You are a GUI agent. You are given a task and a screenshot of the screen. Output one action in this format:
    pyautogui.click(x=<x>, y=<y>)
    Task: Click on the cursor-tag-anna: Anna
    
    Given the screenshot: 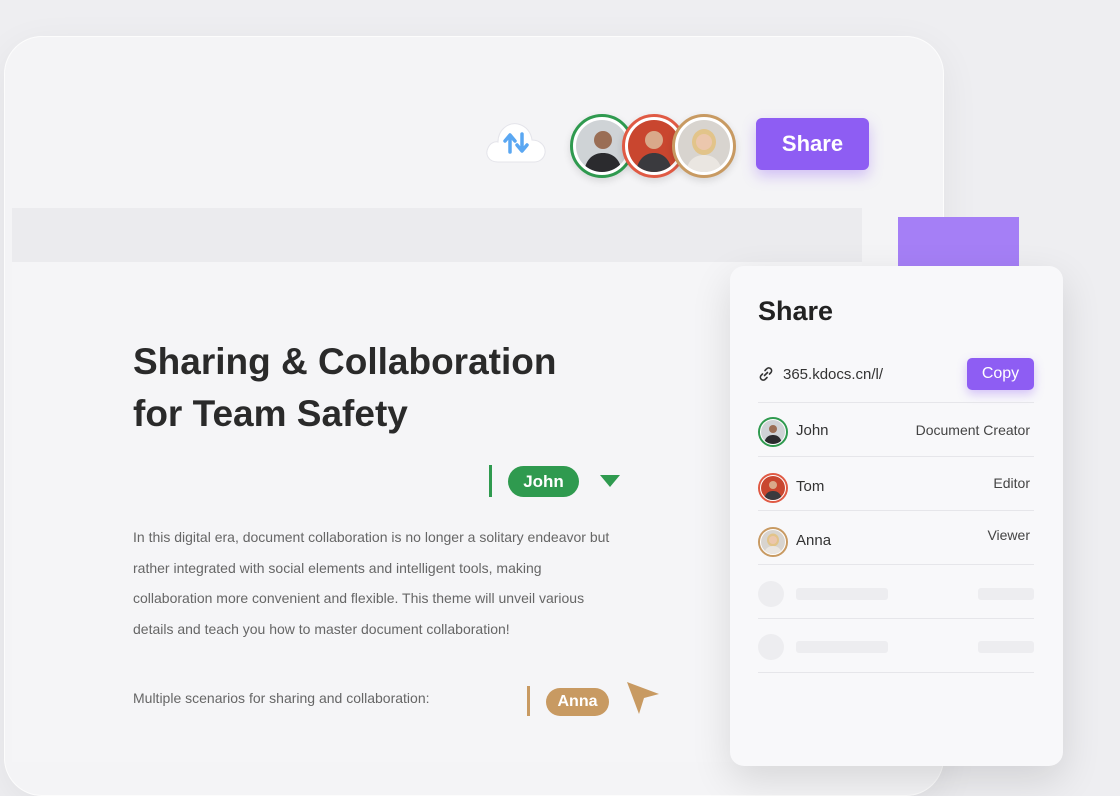 What is the action you would take?
    pyautogui.click(x=577, y=702)
    